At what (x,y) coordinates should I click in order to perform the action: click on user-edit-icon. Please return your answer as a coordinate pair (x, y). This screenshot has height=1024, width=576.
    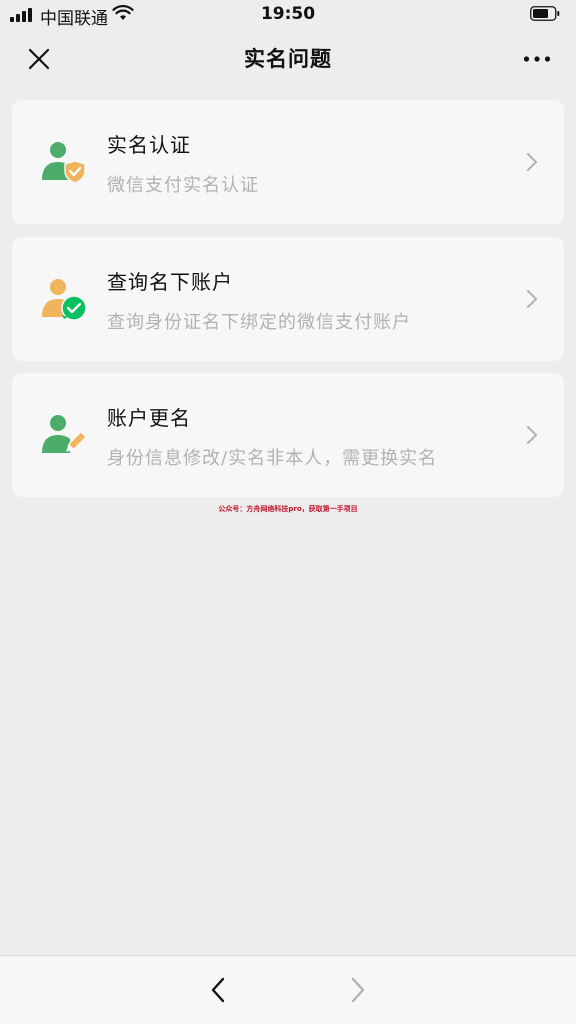
    Looking at the image, I should click on (64, 434).